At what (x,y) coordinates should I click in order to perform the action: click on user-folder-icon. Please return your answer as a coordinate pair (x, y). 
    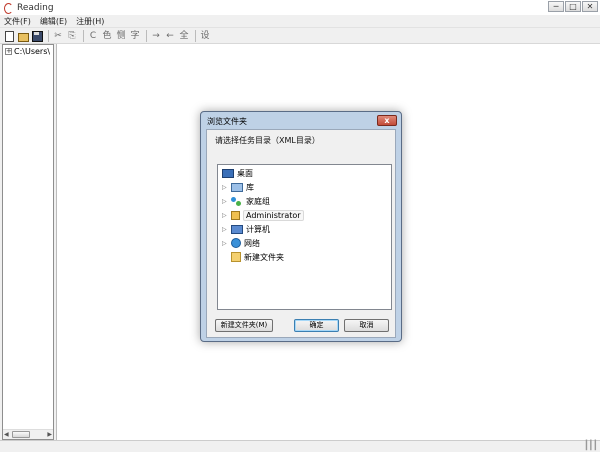
    Looking at the image, I should click on (235, 215).